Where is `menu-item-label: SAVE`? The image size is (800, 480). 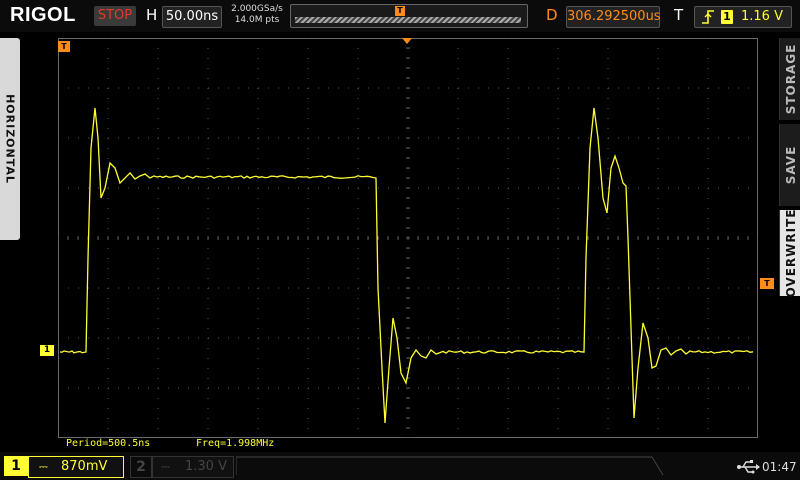
menu-item-label: SAVE is located at coordinates (790, 165).